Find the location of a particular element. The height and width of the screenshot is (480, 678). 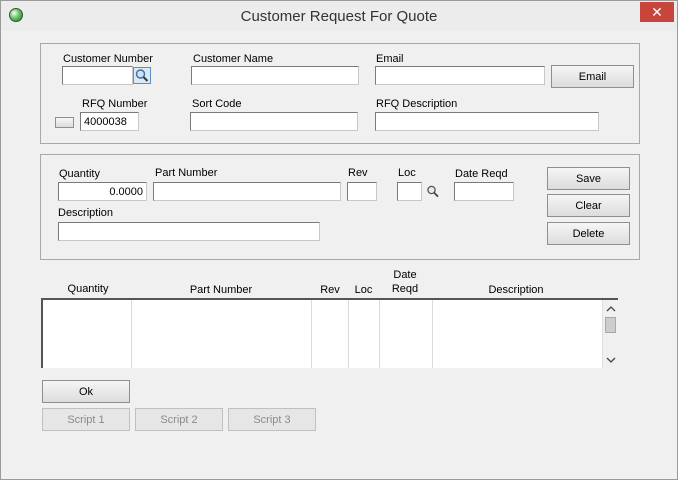

rfq-lookup-button is located at coordinates (64, 122).